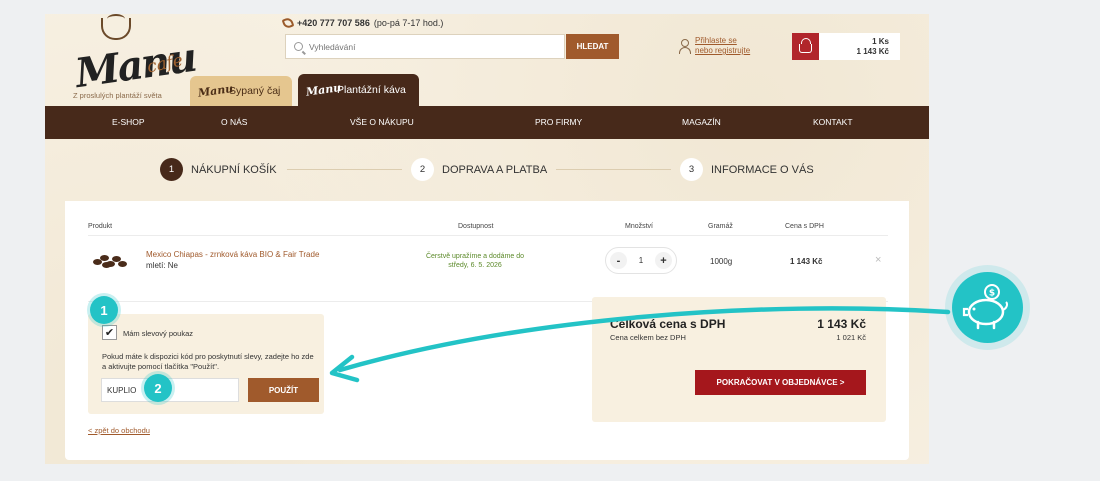  Describe the element at coordinates (255, 91) in the screenshot. I see `tab-tea-label: Sypaný čaj` at that location.